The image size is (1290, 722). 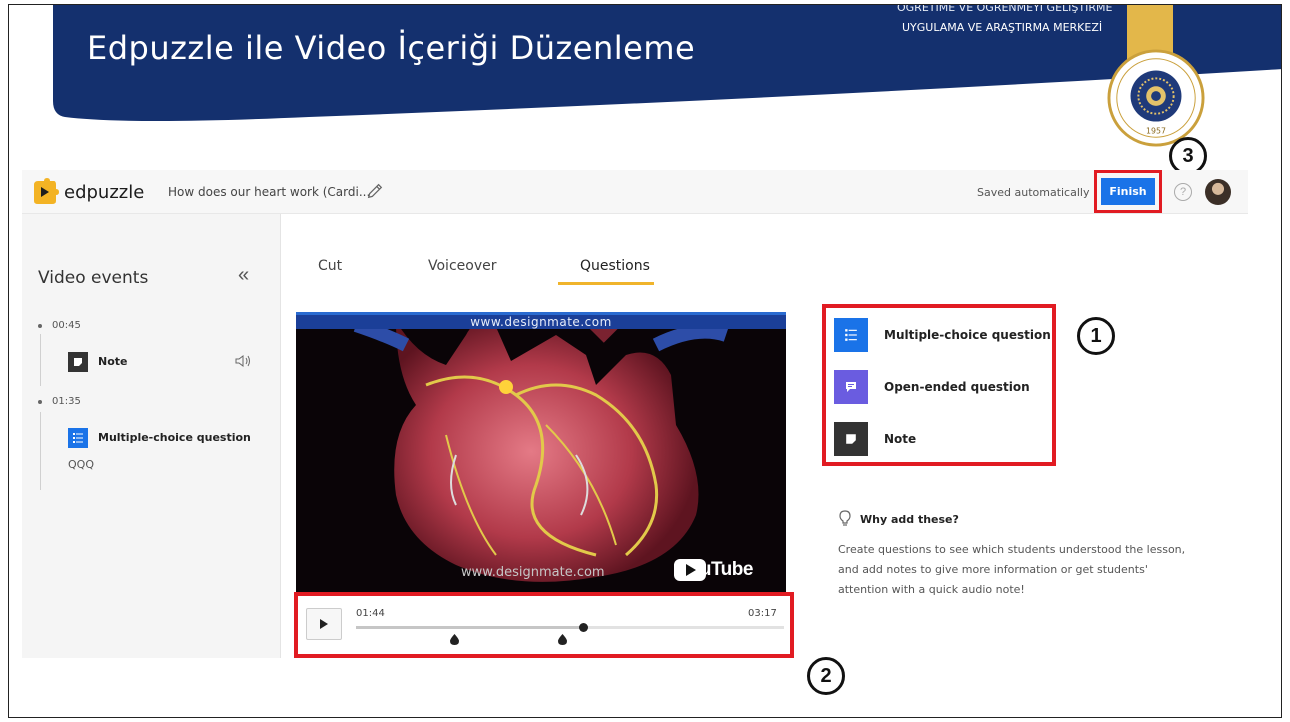 What do you see at coordinates (104, 192) in the screenshot?
I see `logo-text: edpuzzle` at bounding box center [104, 192].